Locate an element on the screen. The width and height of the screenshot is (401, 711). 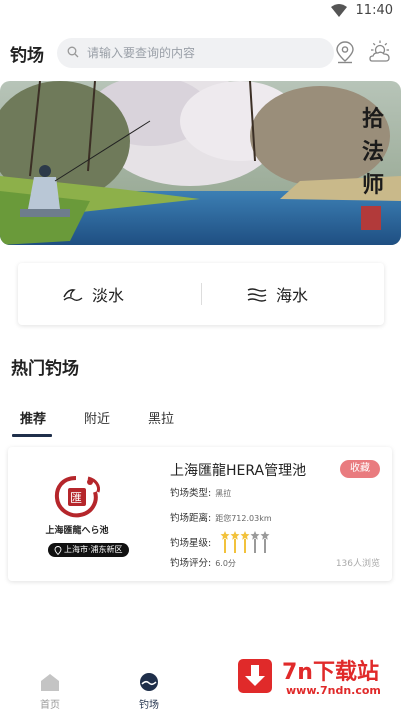
seawater-wave-icon is located at coordinates (257, 295).